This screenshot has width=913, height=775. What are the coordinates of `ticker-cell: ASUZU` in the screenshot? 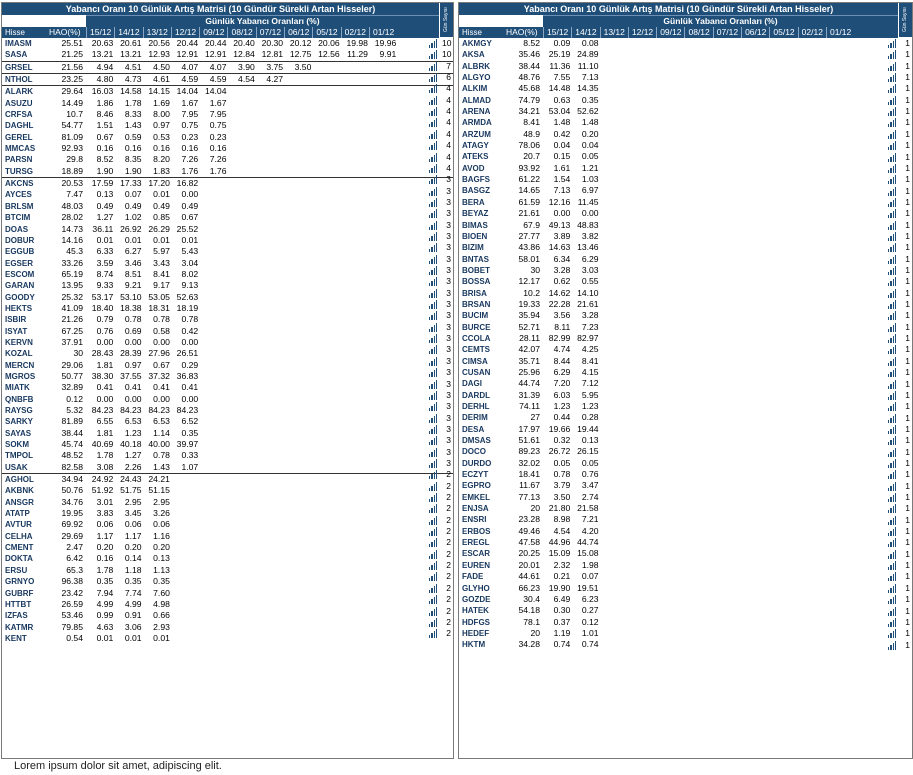 It's located at (19, 103).